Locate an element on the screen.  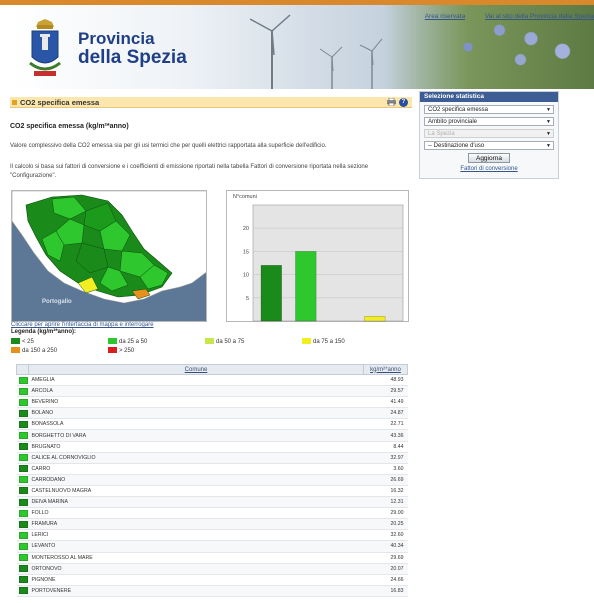
comune-name: ARCOLA is located at coordinates (196, 391).